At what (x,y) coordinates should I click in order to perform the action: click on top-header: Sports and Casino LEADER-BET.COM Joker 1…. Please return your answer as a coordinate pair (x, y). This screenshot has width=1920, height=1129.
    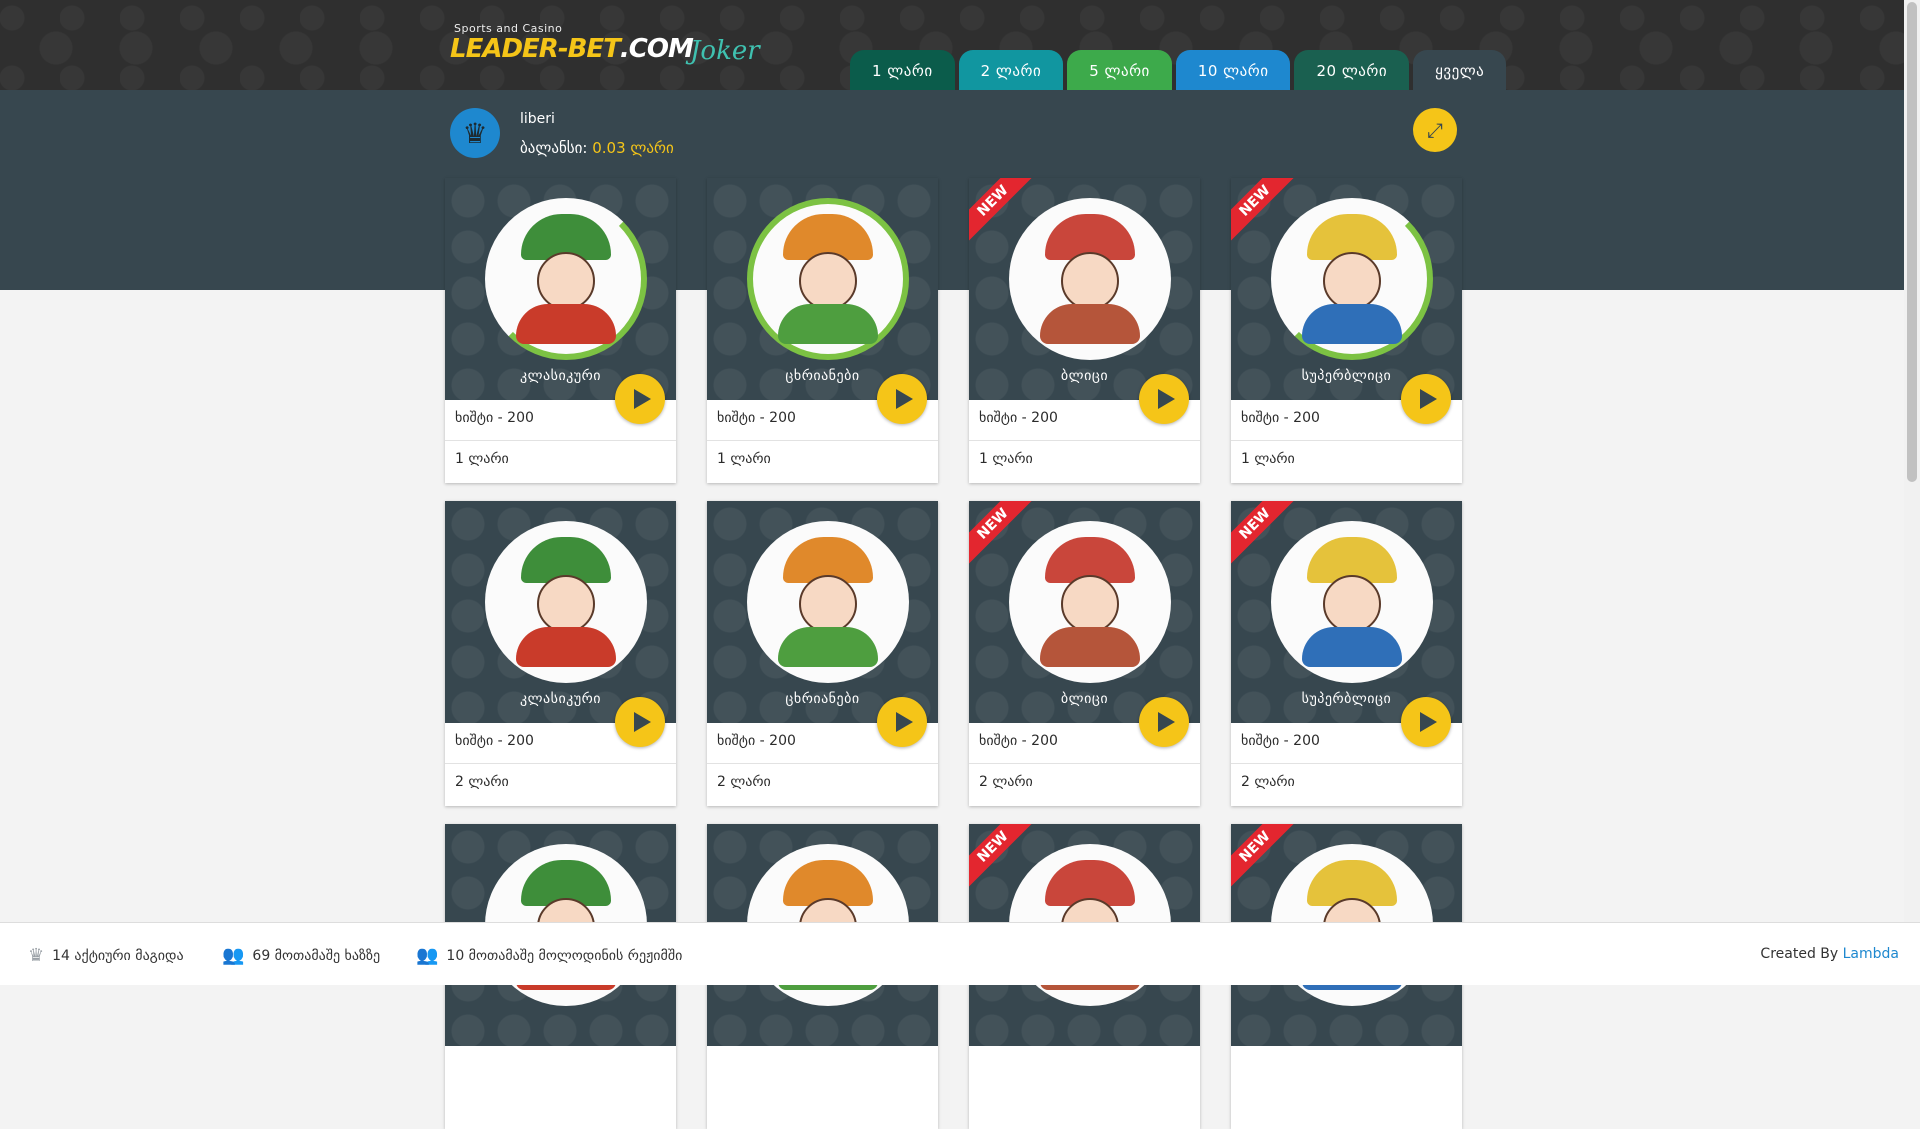
    Looking at the image, I should click on (952, 45).